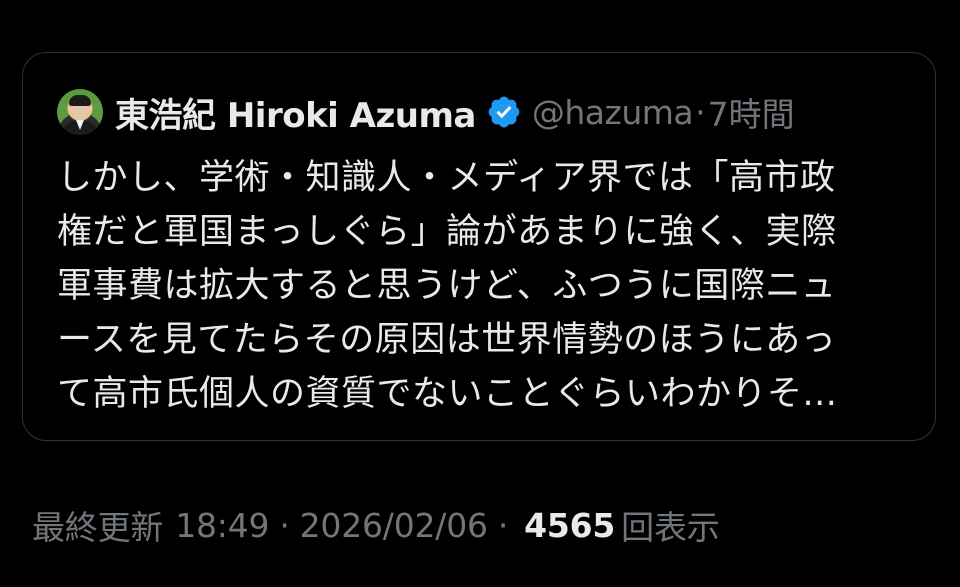 This screenshot has height=587, width=960. I want to click on author-display-name: 東浩紀 Hiroki Azuma, so click(295, 112).